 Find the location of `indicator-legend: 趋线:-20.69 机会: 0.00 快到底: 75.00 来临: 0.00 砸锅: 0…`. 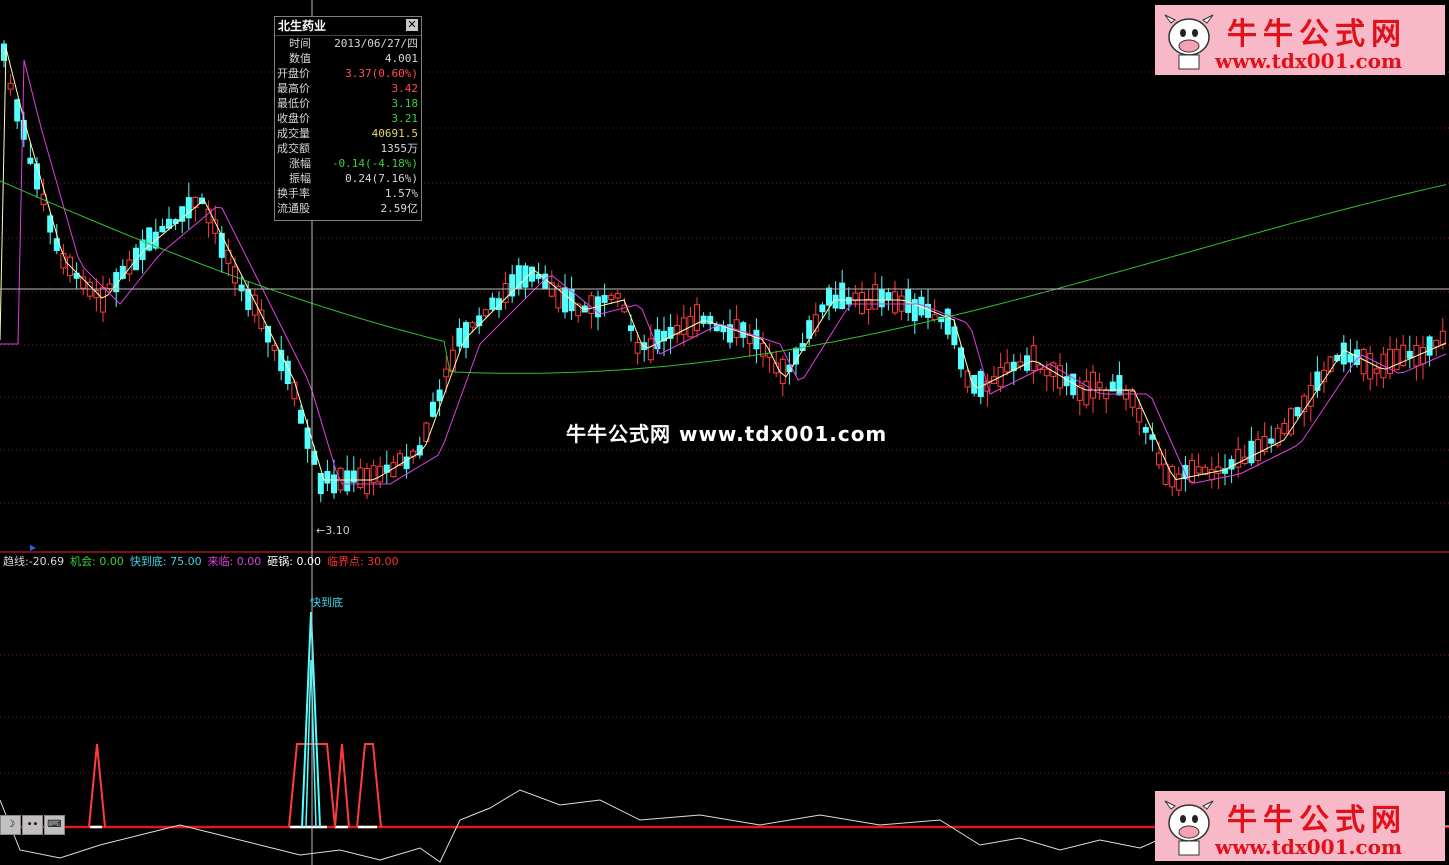

indicator-legend: 趋线:-20.69 机会: 0.00 快到底: 75.00 来临: 0.00 砸锅: 0… is located at coordinates (204, 562).